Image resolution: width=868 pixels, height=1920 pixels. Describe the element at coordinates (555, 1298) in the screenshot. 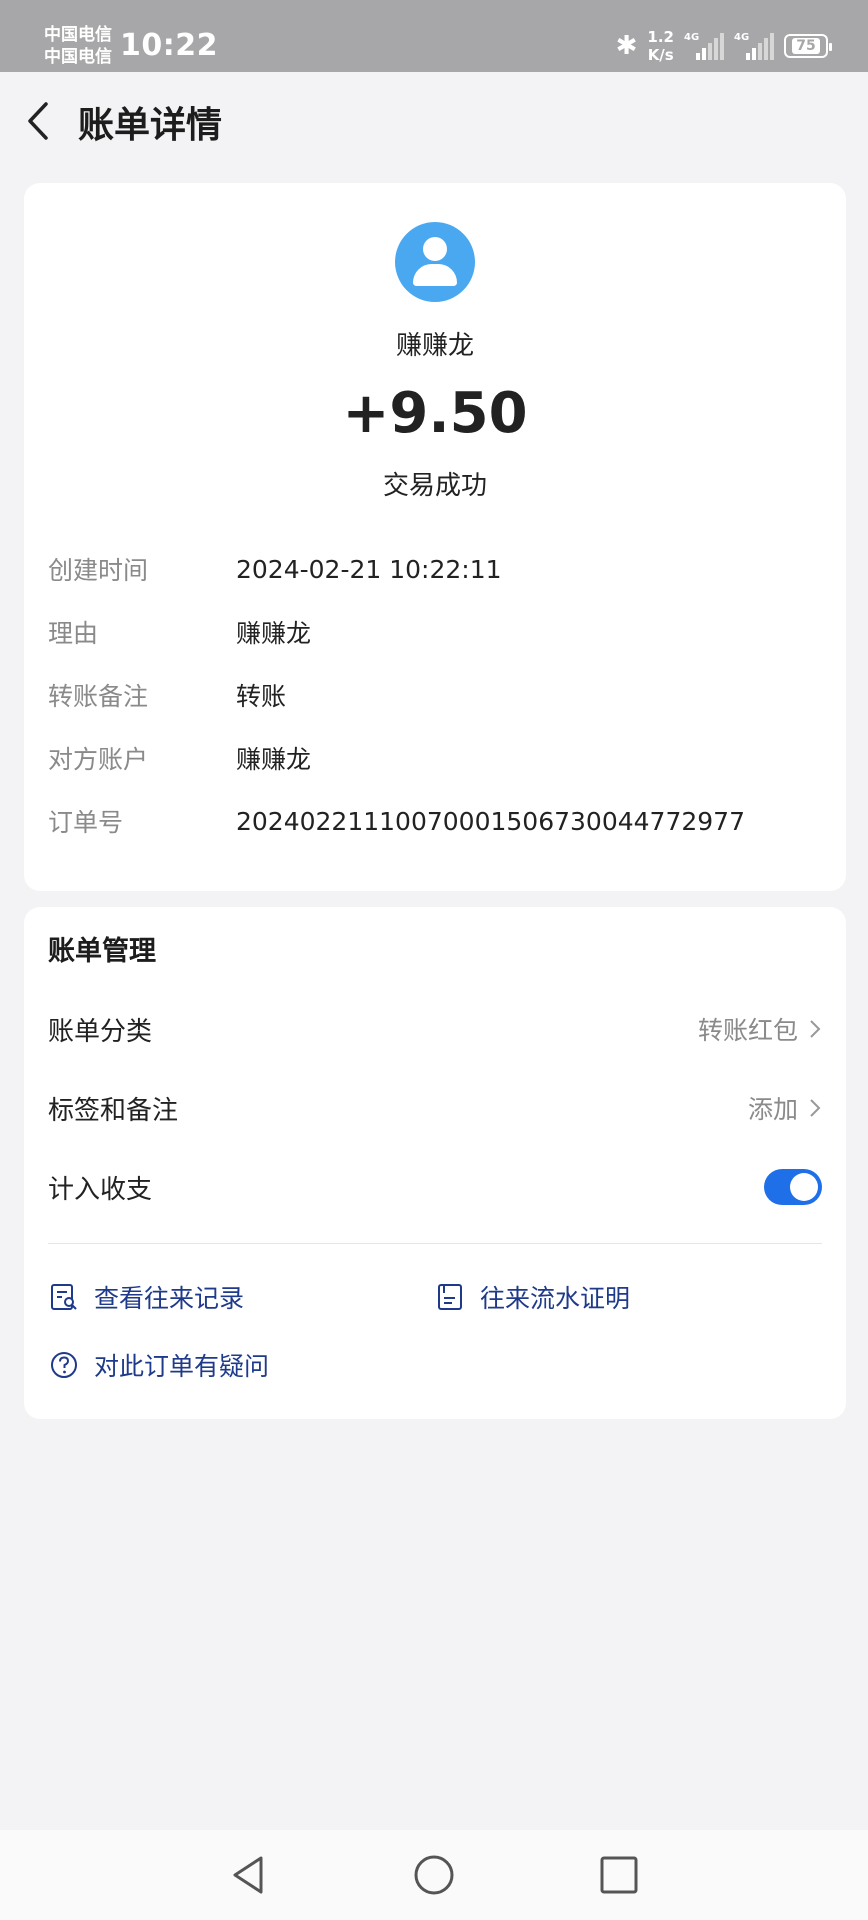

I see `transaction-proof-label: 往来流水证明` at that location.